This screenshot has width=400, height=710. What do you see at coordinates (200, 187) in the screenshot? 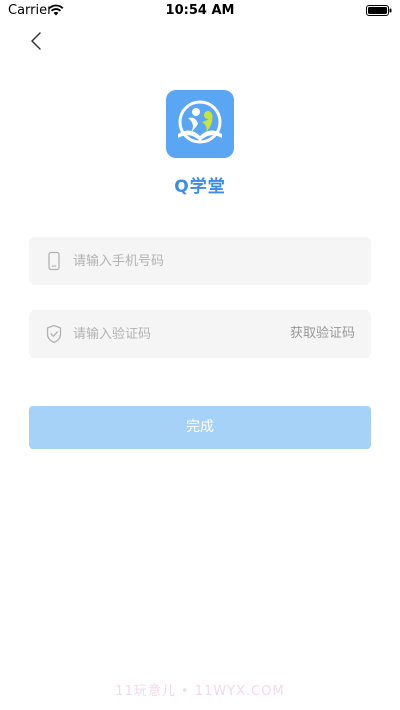
I see `app-name: Q学堂` at bounding box center [200, 187].